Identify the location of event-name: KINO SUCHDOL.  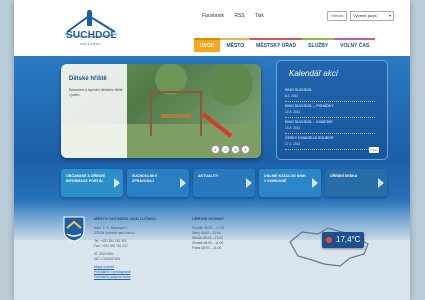
(299, 90).